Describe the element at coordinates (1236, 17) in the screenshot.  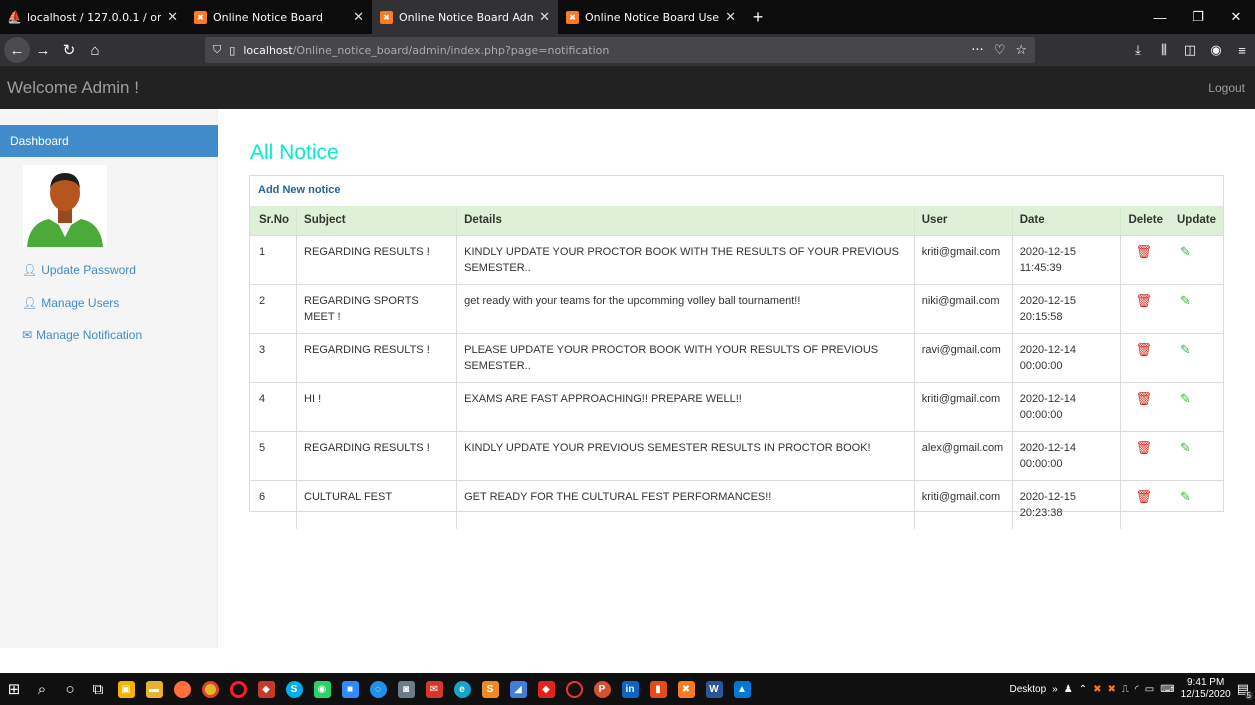
I see `close-window-icon: ✕` at that location.